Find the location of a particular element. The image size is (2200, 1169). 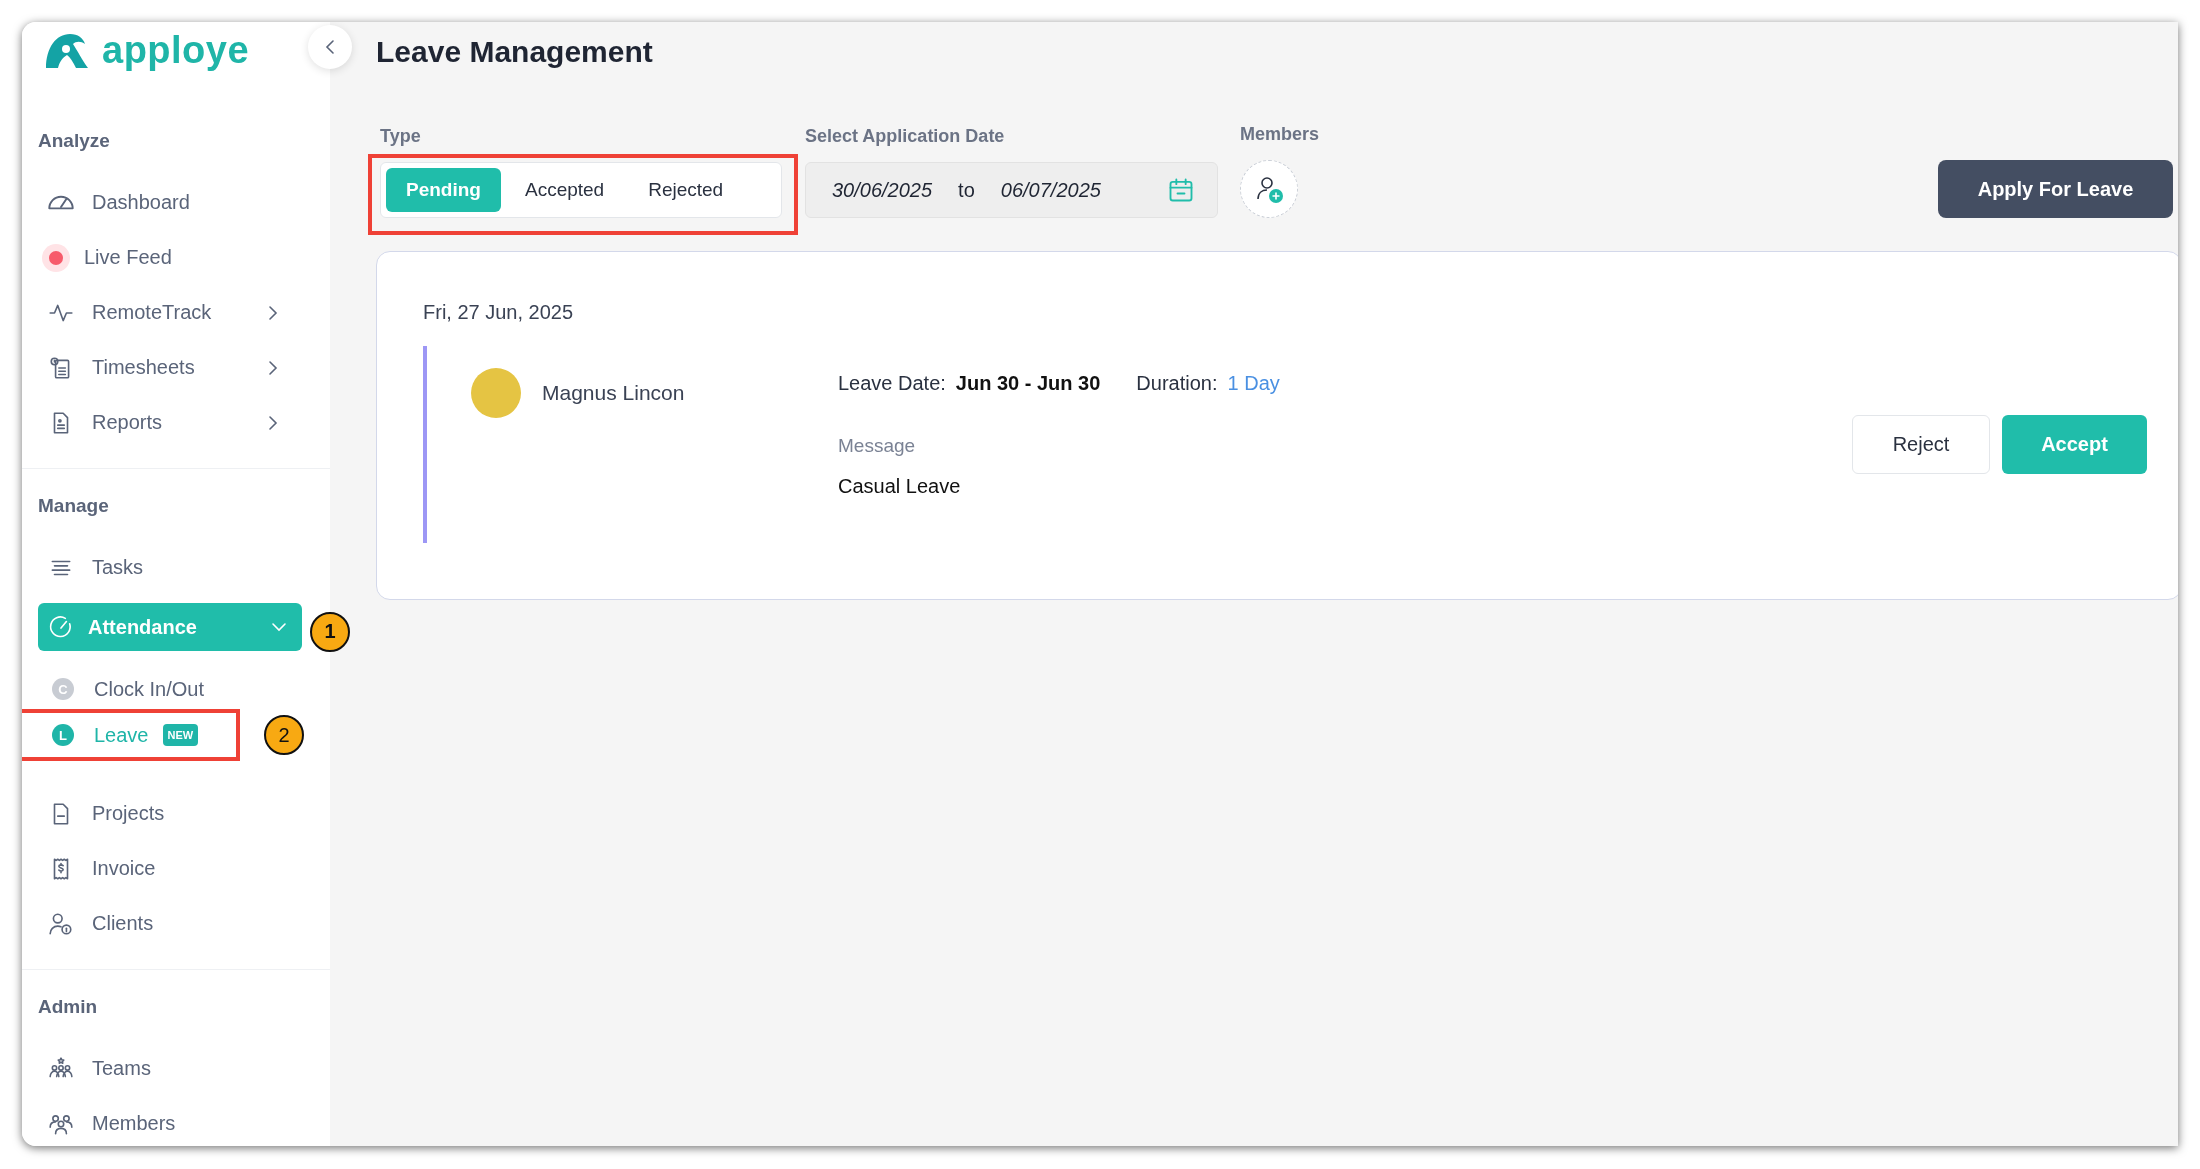

nav-item: Tasks is located at coordinates (165, 567).